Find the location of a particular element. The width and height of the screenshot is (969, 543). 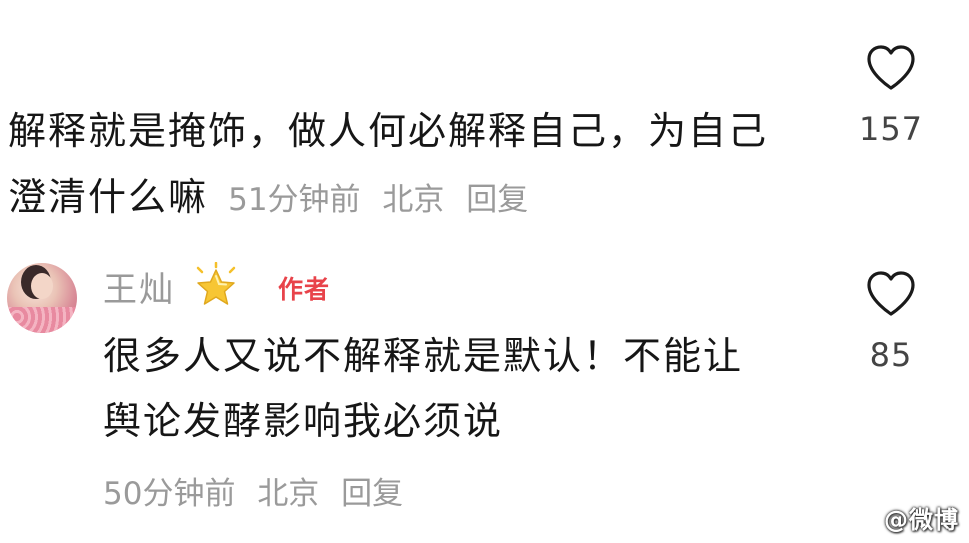

star-icon is located at coordinates (216, 287).